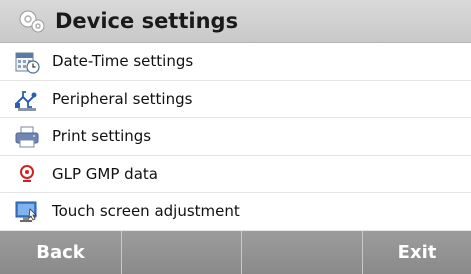 This screenshot has height=274, width=471. I want to click on glp-badge-icon, so click(27, 175).